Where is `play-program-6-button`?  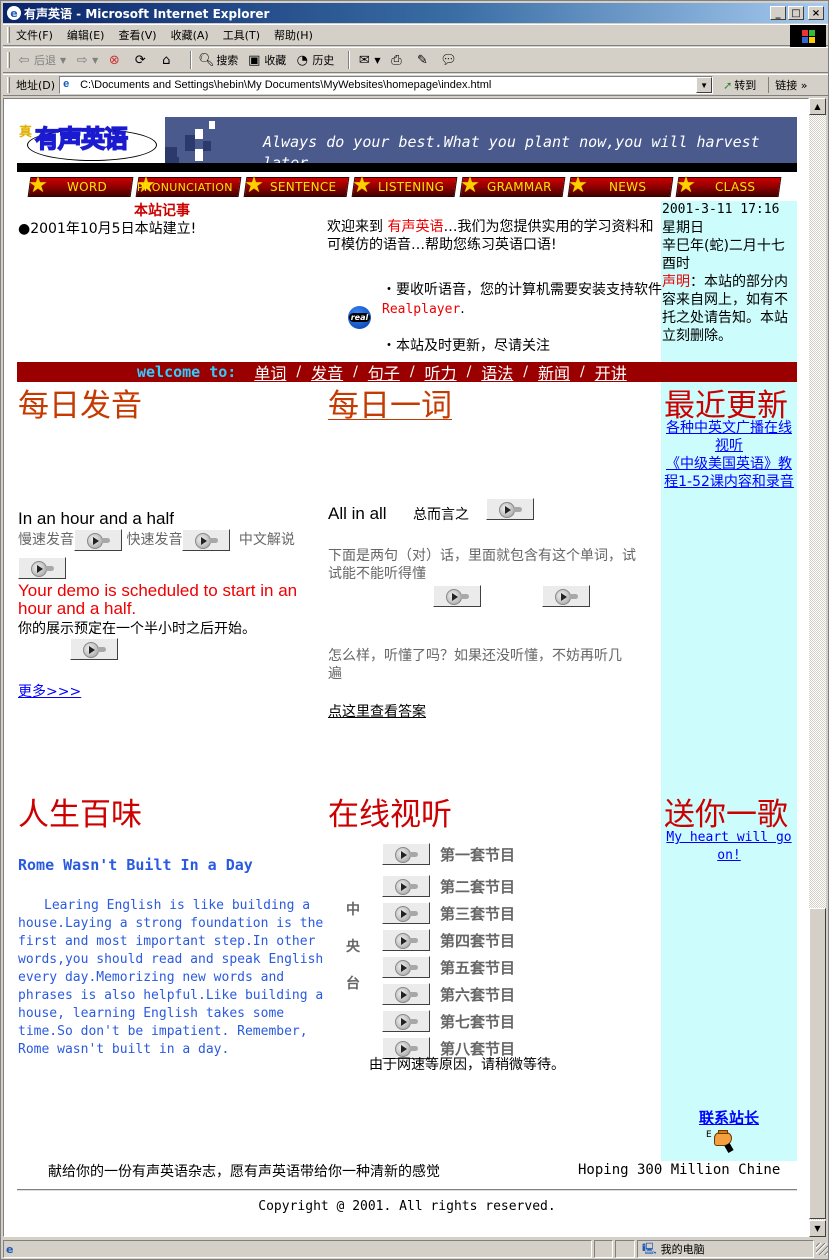 play-program-6-button is located at coordinates (406, 994).